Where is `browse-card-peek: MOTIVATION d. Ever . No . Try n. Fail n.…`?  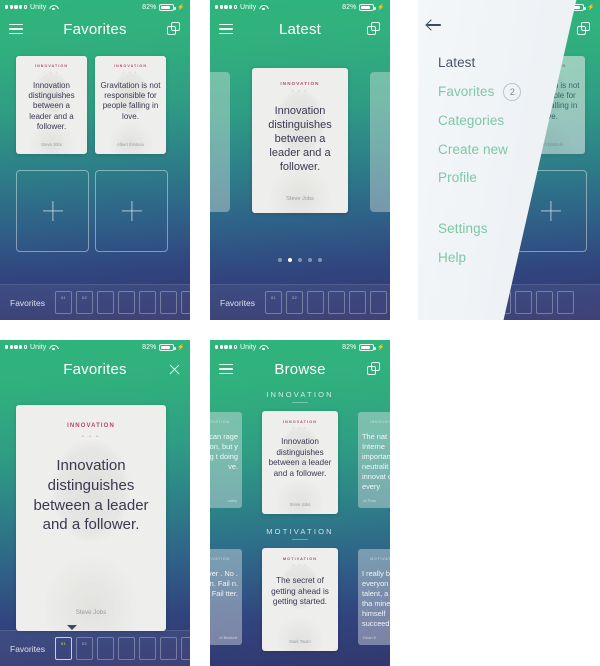
browse-card-peek: MOTIVATION d. Ever . No . Try n. Fail n.… is located at coordinates (226, 597).